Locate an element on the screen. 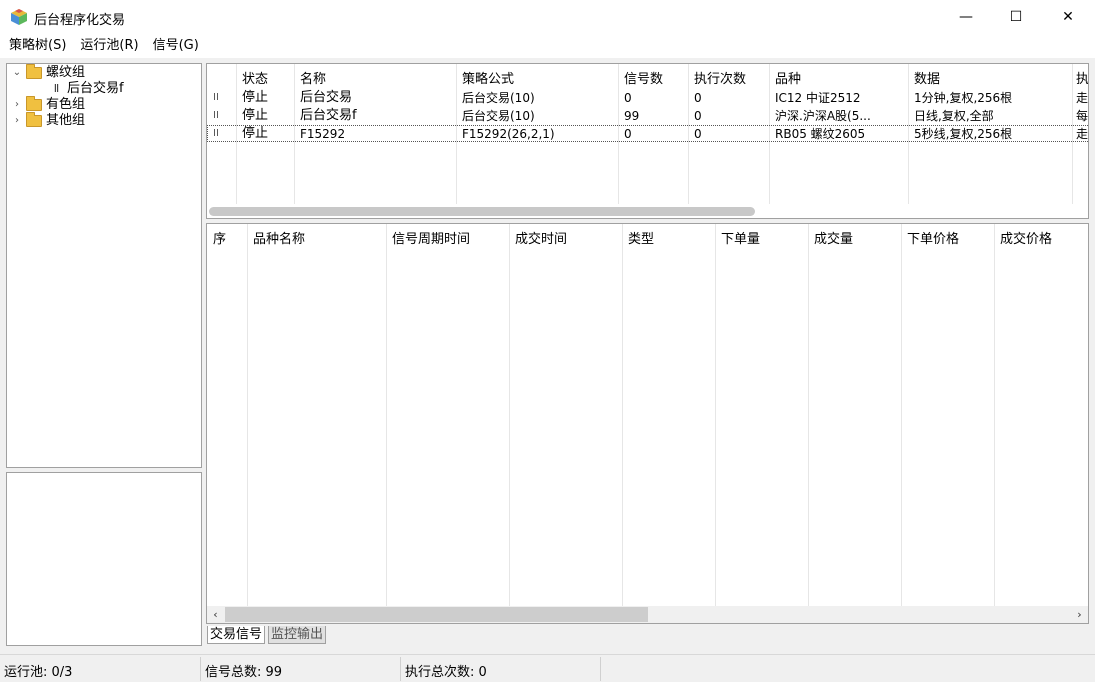 The image size is (1095, 682). col-header-symbol-name: 品种名称 is located at coordinates (279, 237).